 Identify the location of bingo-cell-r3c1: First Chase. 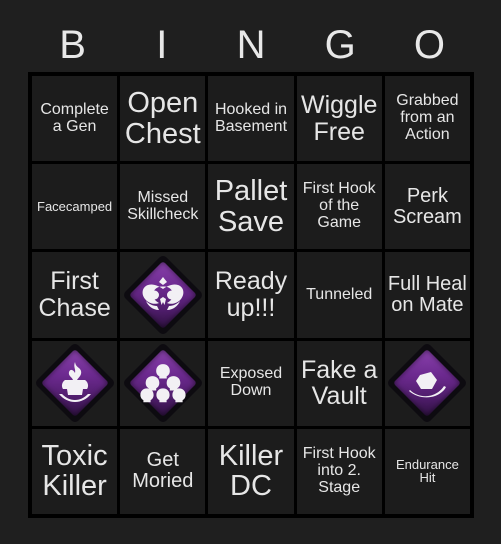
(75, 295).